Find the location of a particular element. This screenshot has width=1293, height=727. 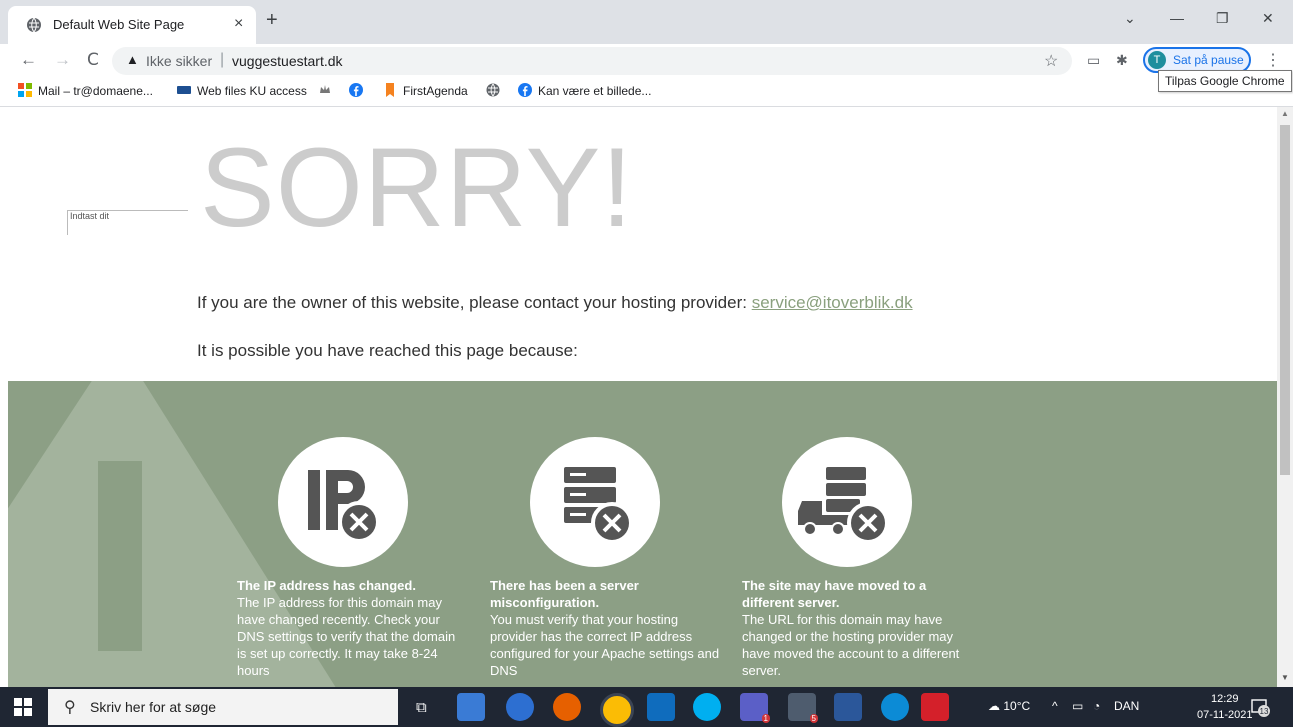

task-view-icon: ⧉ is located at coordinates (421, 707).